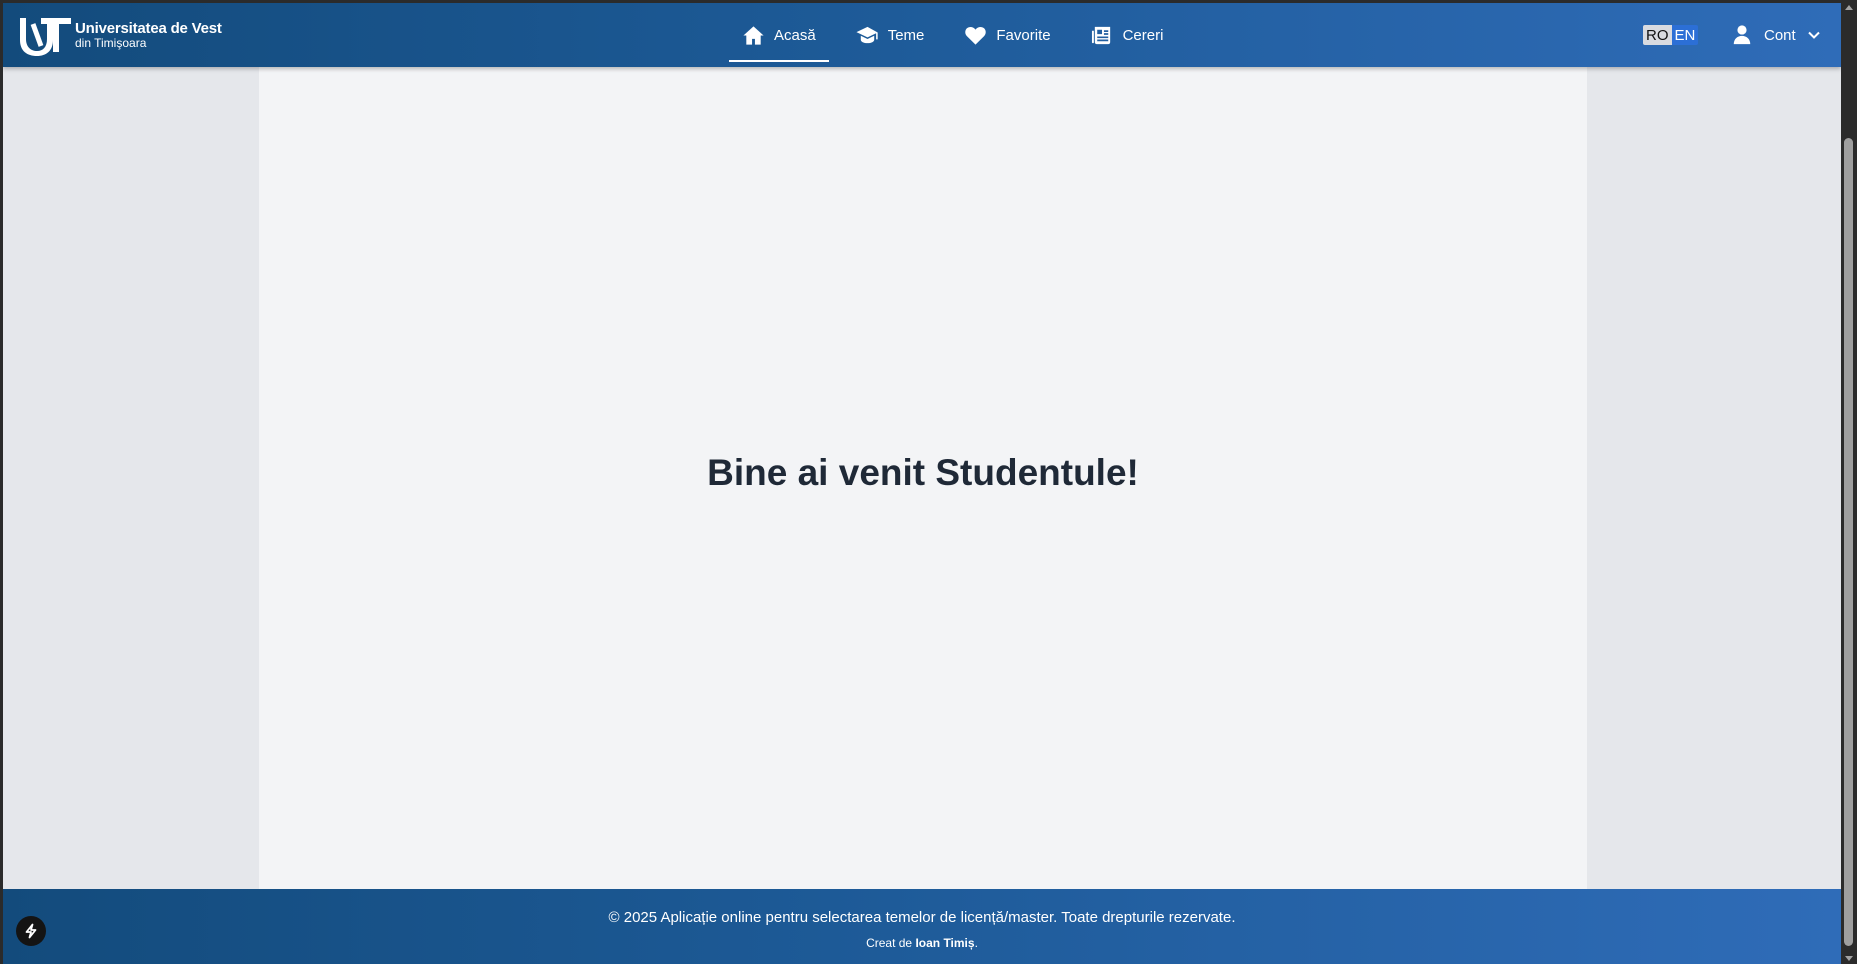  I want to click on scrollbar-thumb, so click(1848, 542).